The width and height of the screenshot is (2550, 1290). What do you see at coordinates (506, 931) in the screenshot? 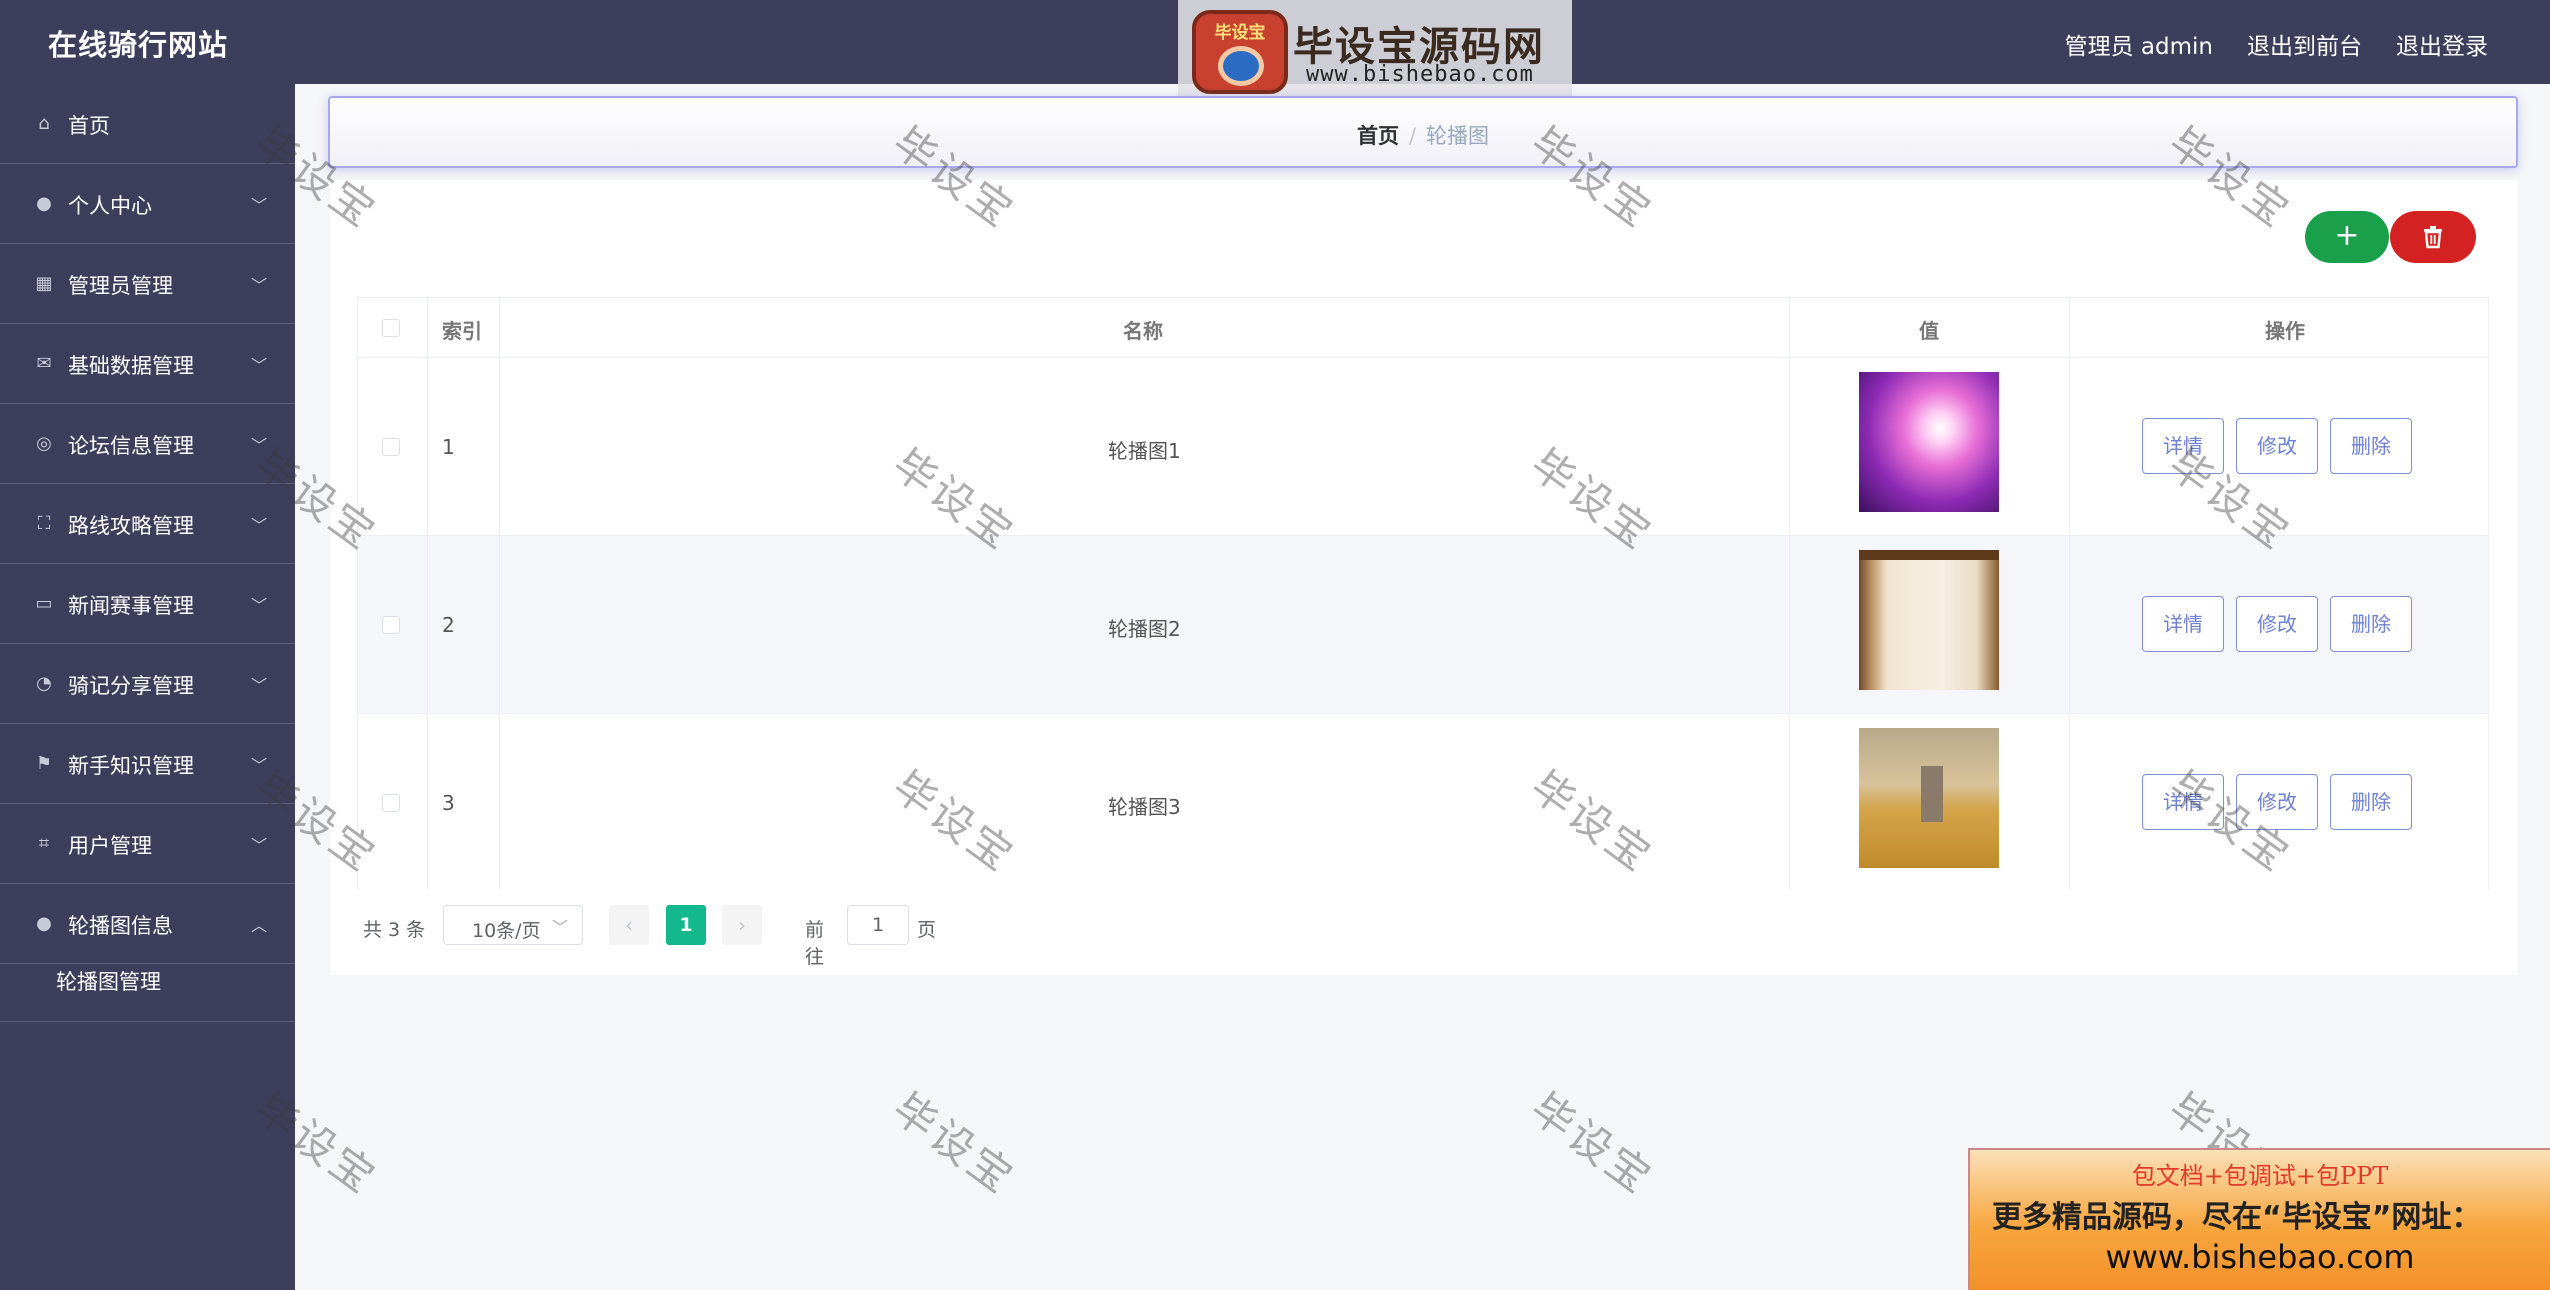
I see `page-size-value: 10条/页` at bounding box center [506, 931].